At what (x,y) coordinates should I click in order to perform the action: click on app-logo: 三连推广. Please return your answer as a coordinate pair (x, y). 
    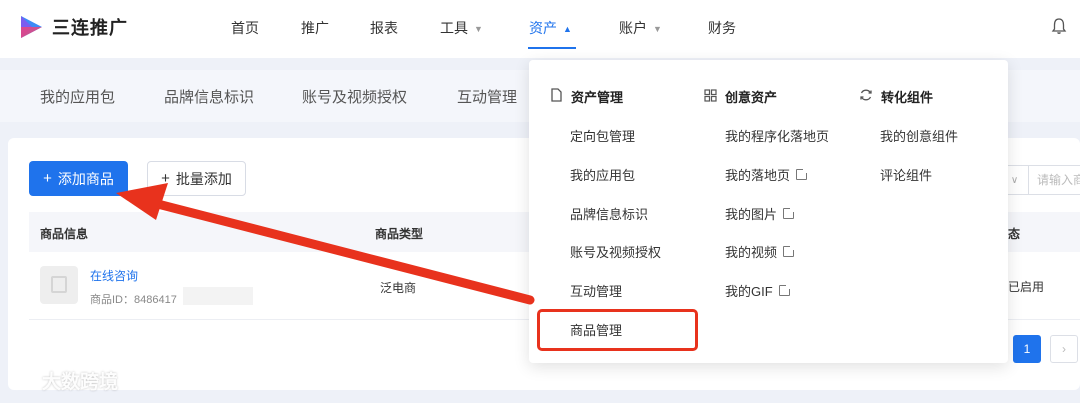
    Looking at the image, I should click on (73, 27).